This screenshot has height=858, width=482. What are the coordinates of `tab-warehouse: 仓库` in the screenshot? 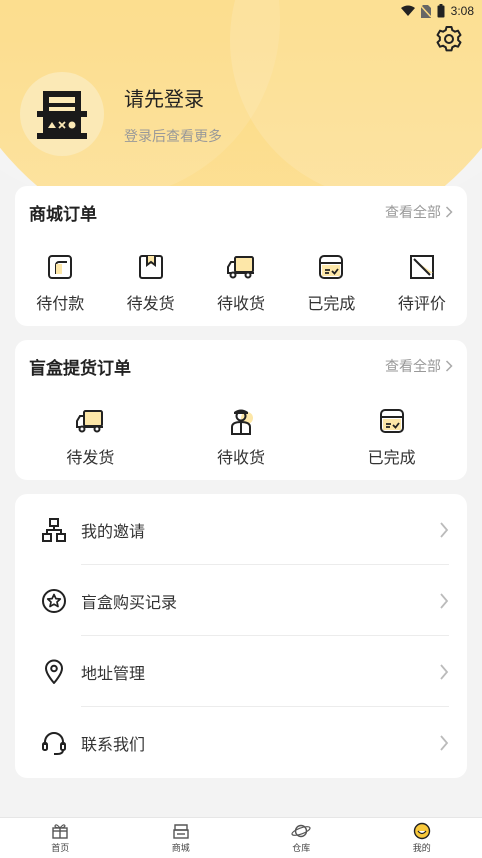 It's located at (301, 838).